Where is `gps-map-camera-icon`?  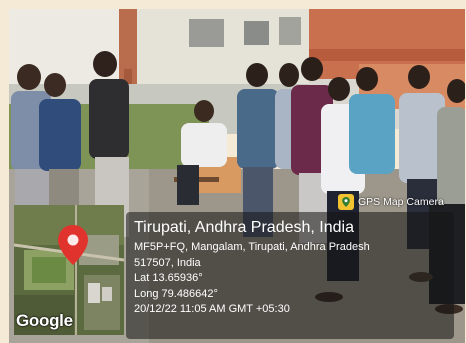 gps-map-camera-icon is located at coordinates (346, 202).